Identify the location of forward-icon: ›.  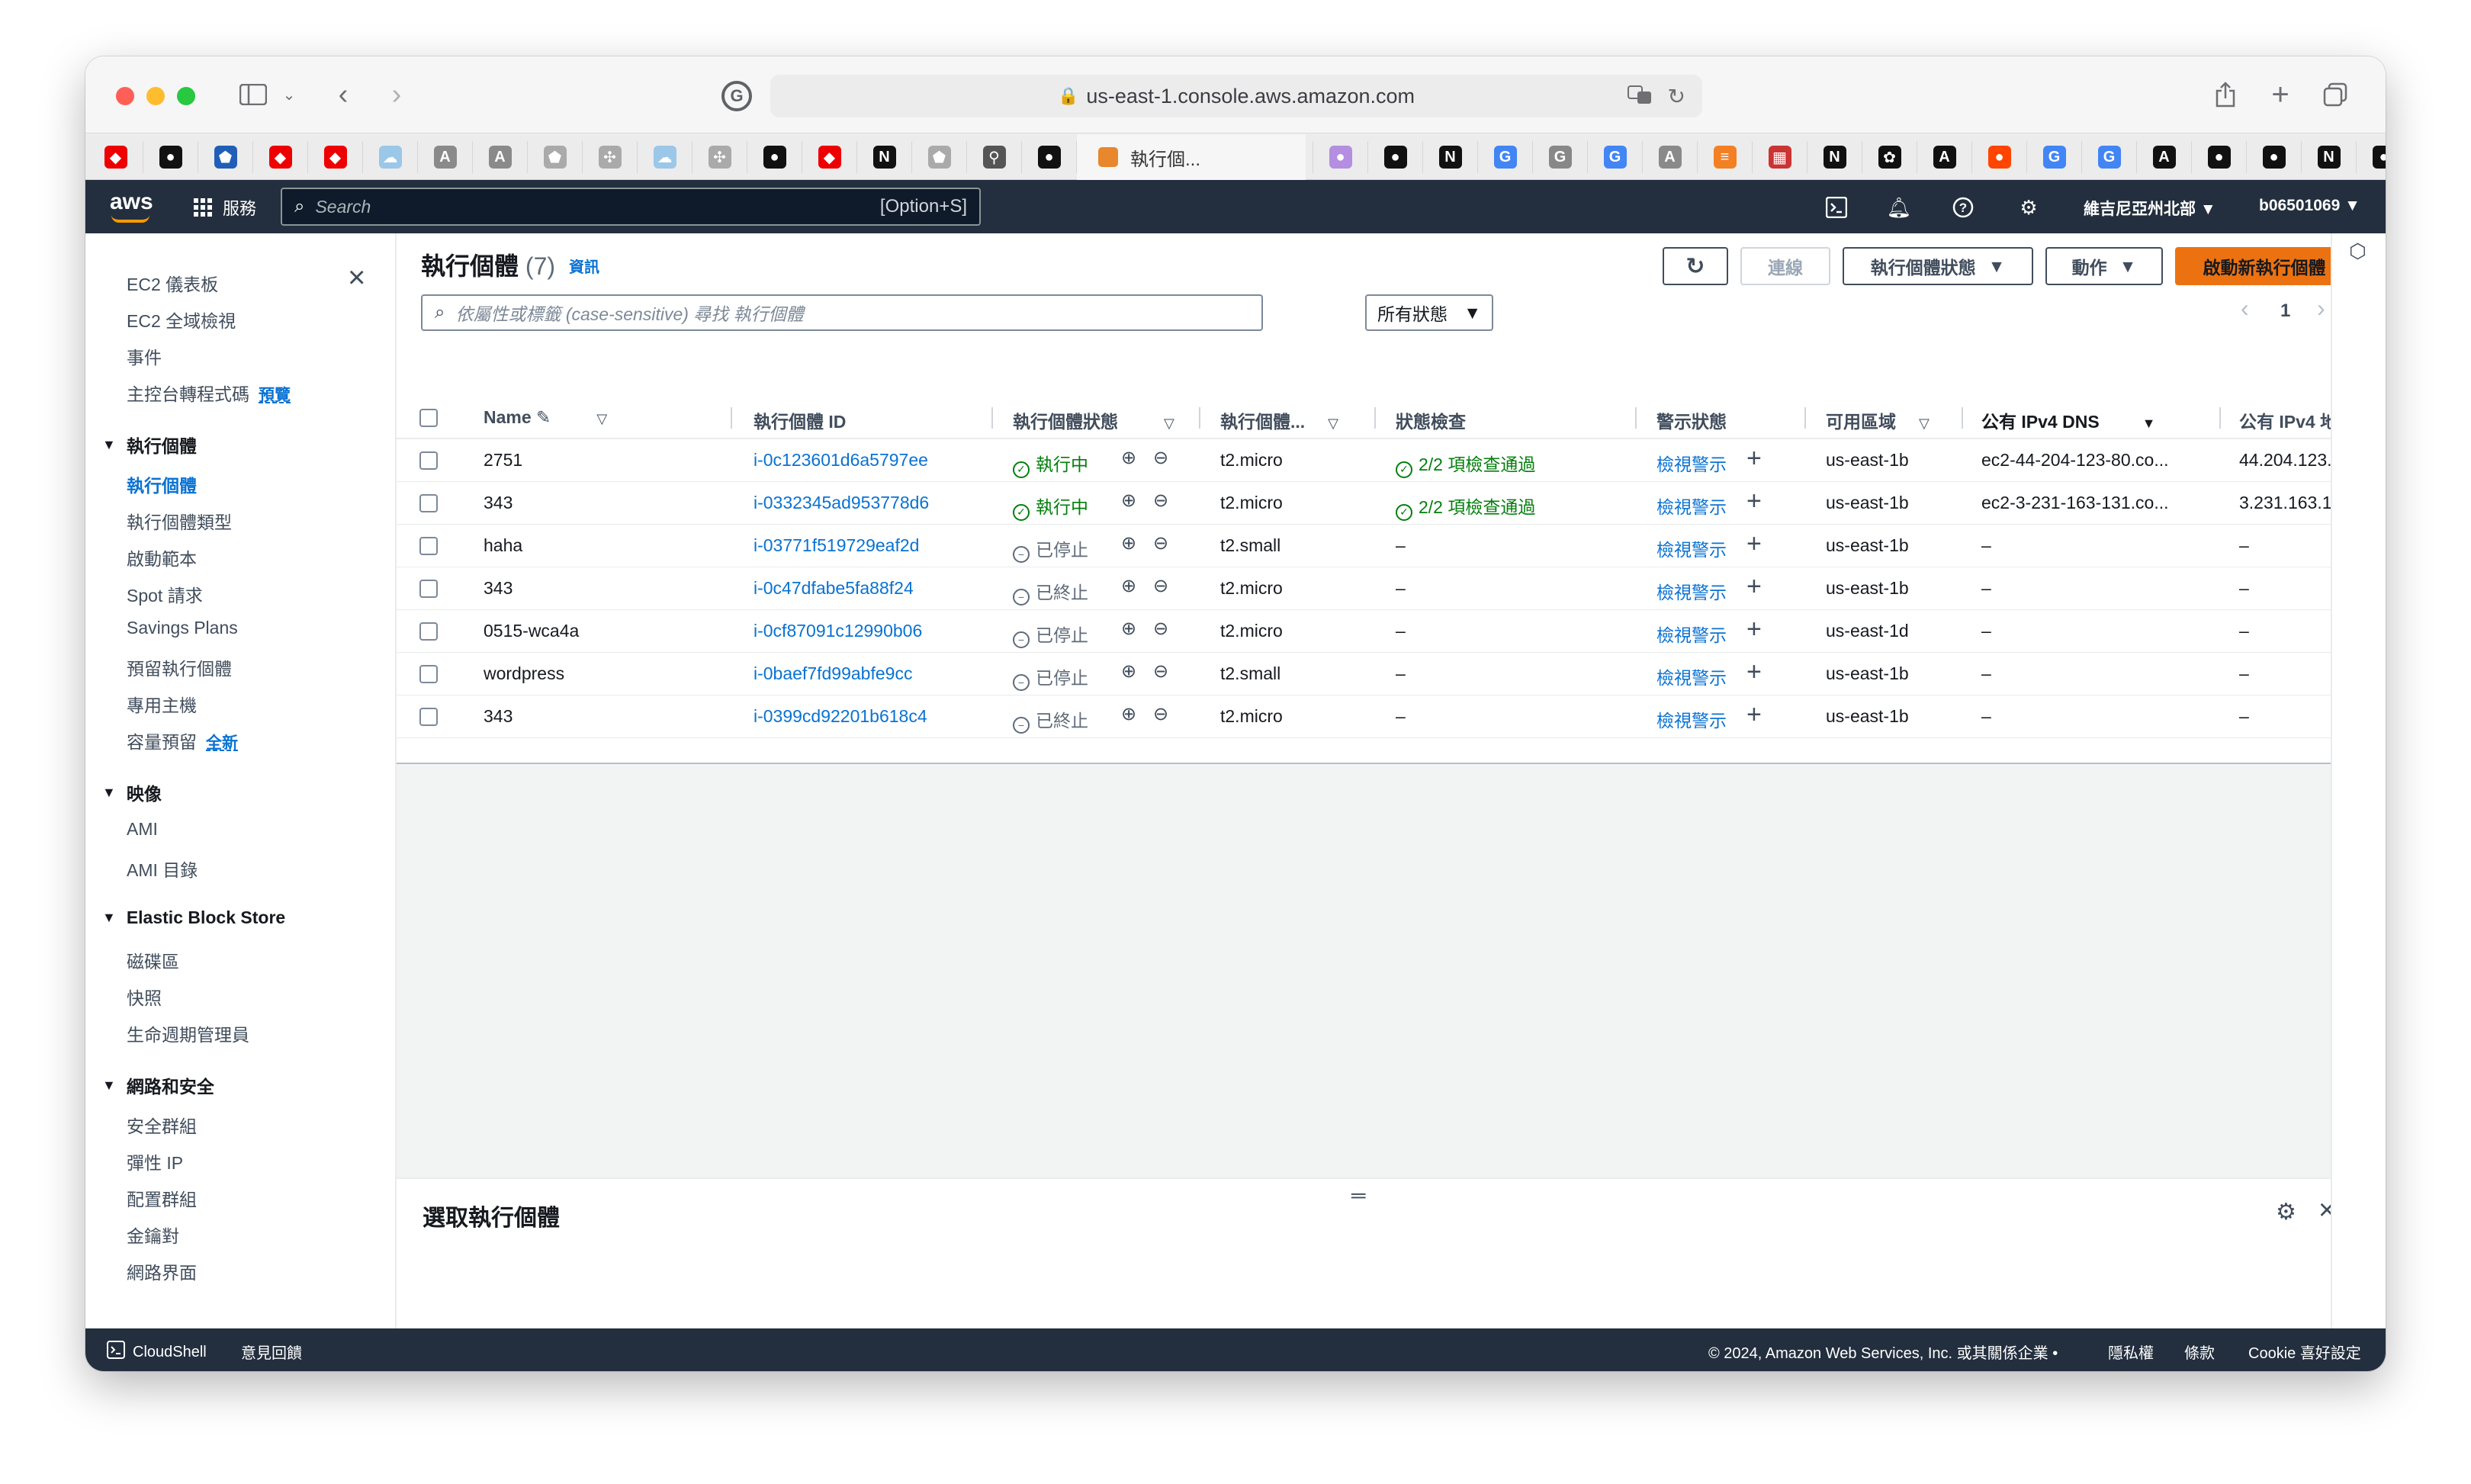
(396, 94).